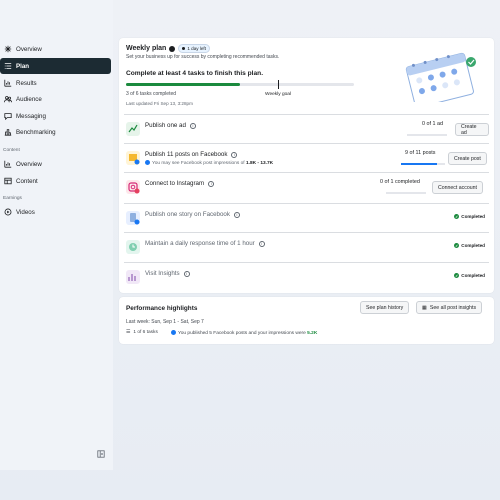 The height and width of the screenshot is (500, 500). What do you see at coordinates (133, 129) in the screenshot?
I see `ad-icon` at bounding box center [133, 129].